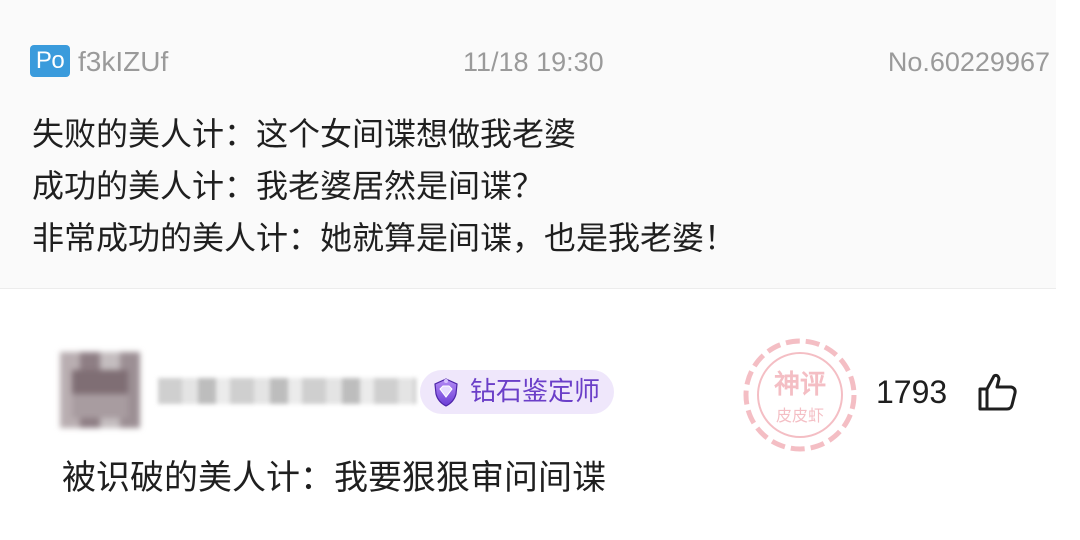 This screenshot has height=540, width=1080. Describe the element at coordinates (968, 62) in the screenshot. I see `post-number: No.60229967` at that location.